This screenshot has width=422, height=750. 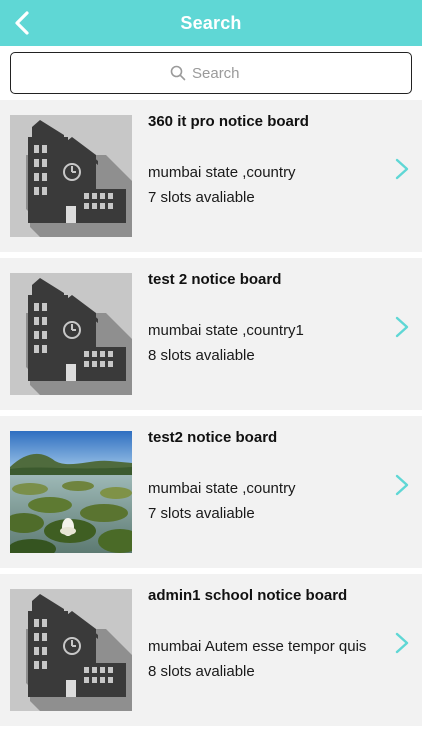 I want to click on page-title: Search, so click(x=211, y=22).